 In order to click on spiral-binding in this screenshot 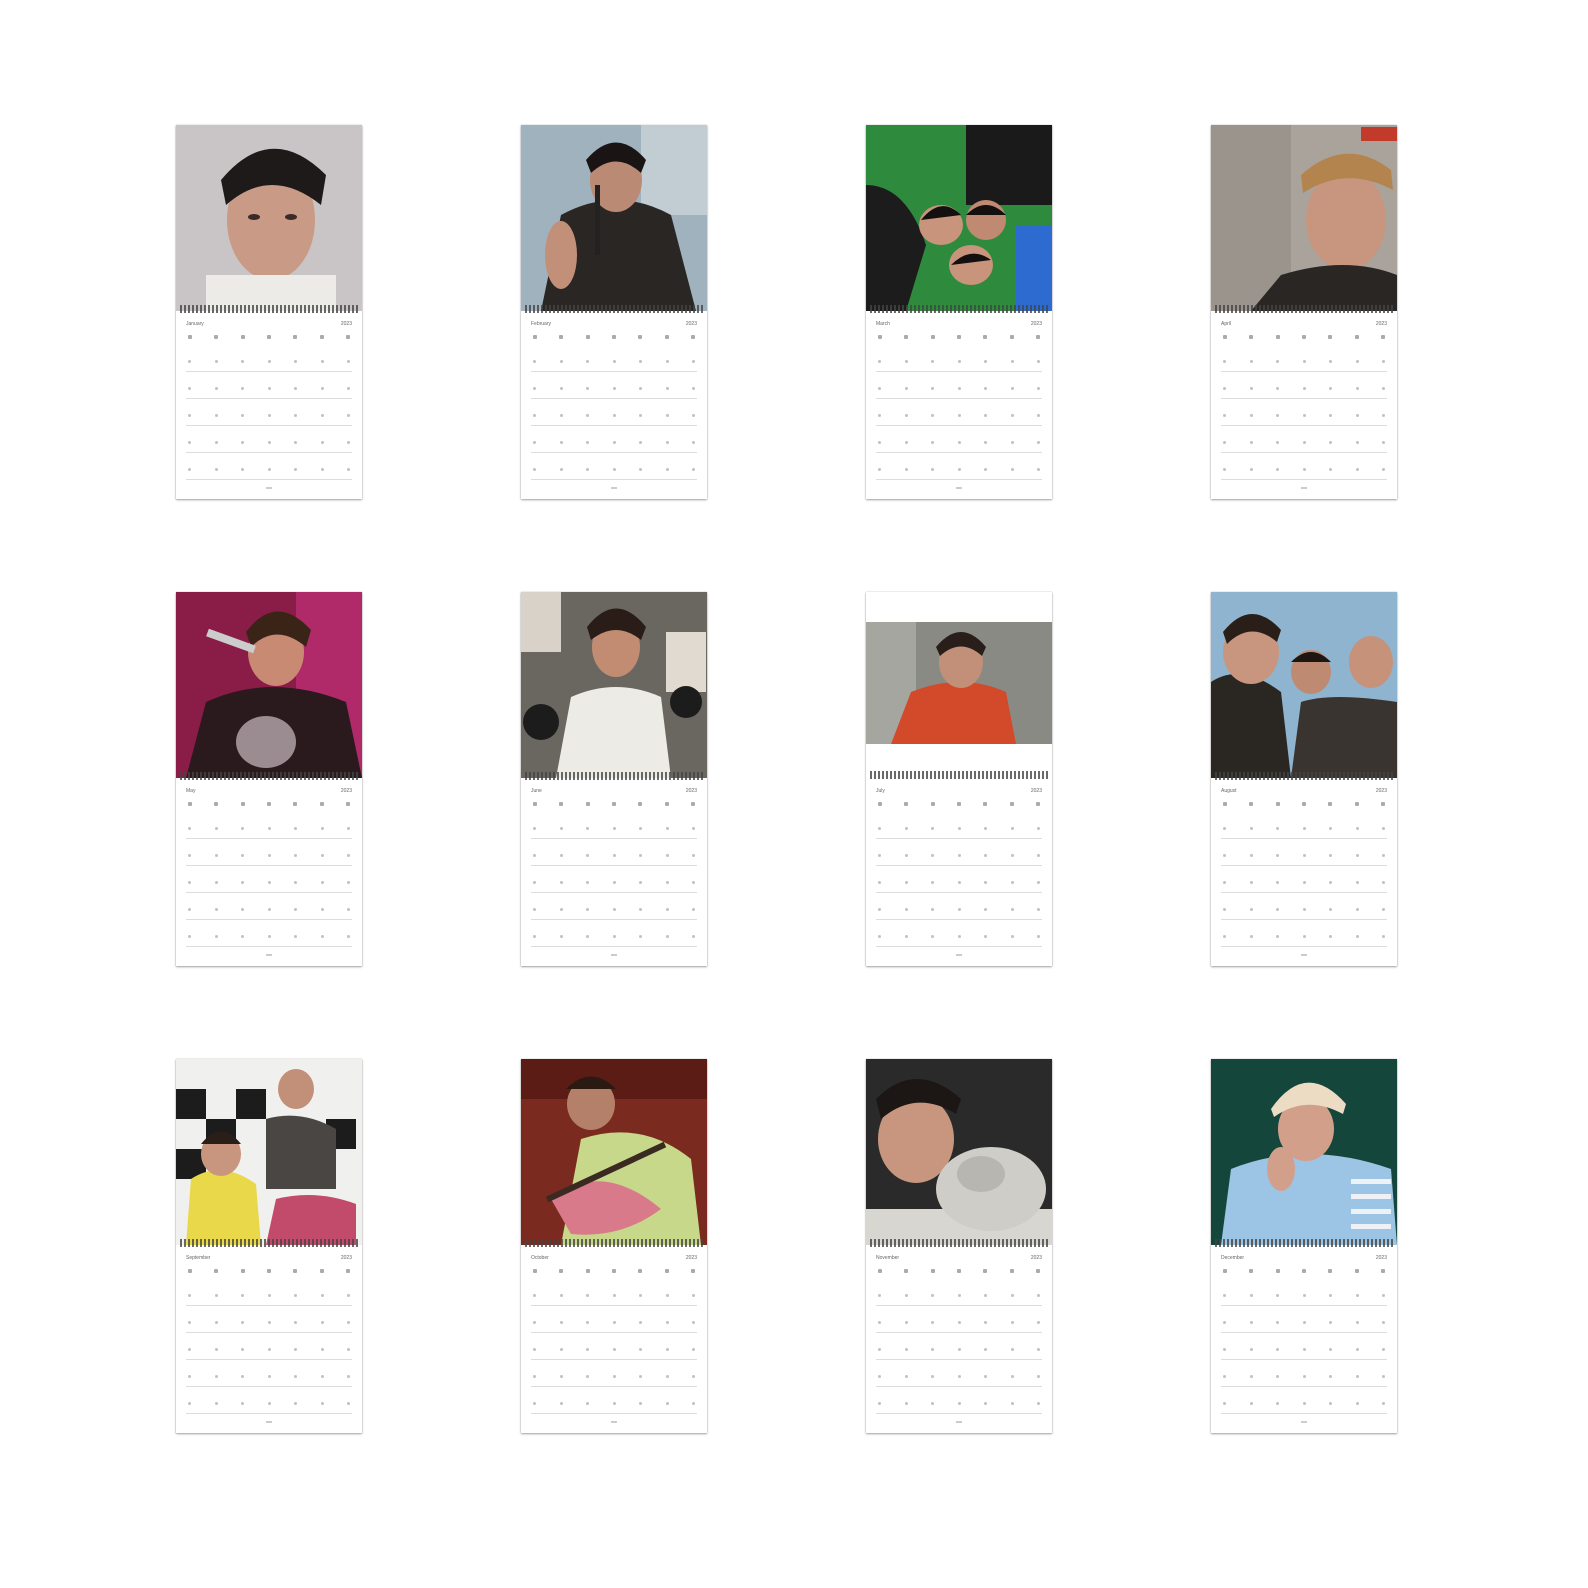, I will do `click(269, 776)`.